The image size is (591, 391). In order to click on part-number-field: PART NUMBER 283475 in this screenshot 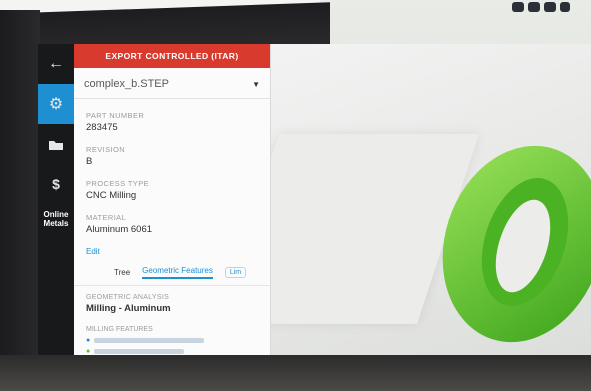, I will do `click(172, 122)`.